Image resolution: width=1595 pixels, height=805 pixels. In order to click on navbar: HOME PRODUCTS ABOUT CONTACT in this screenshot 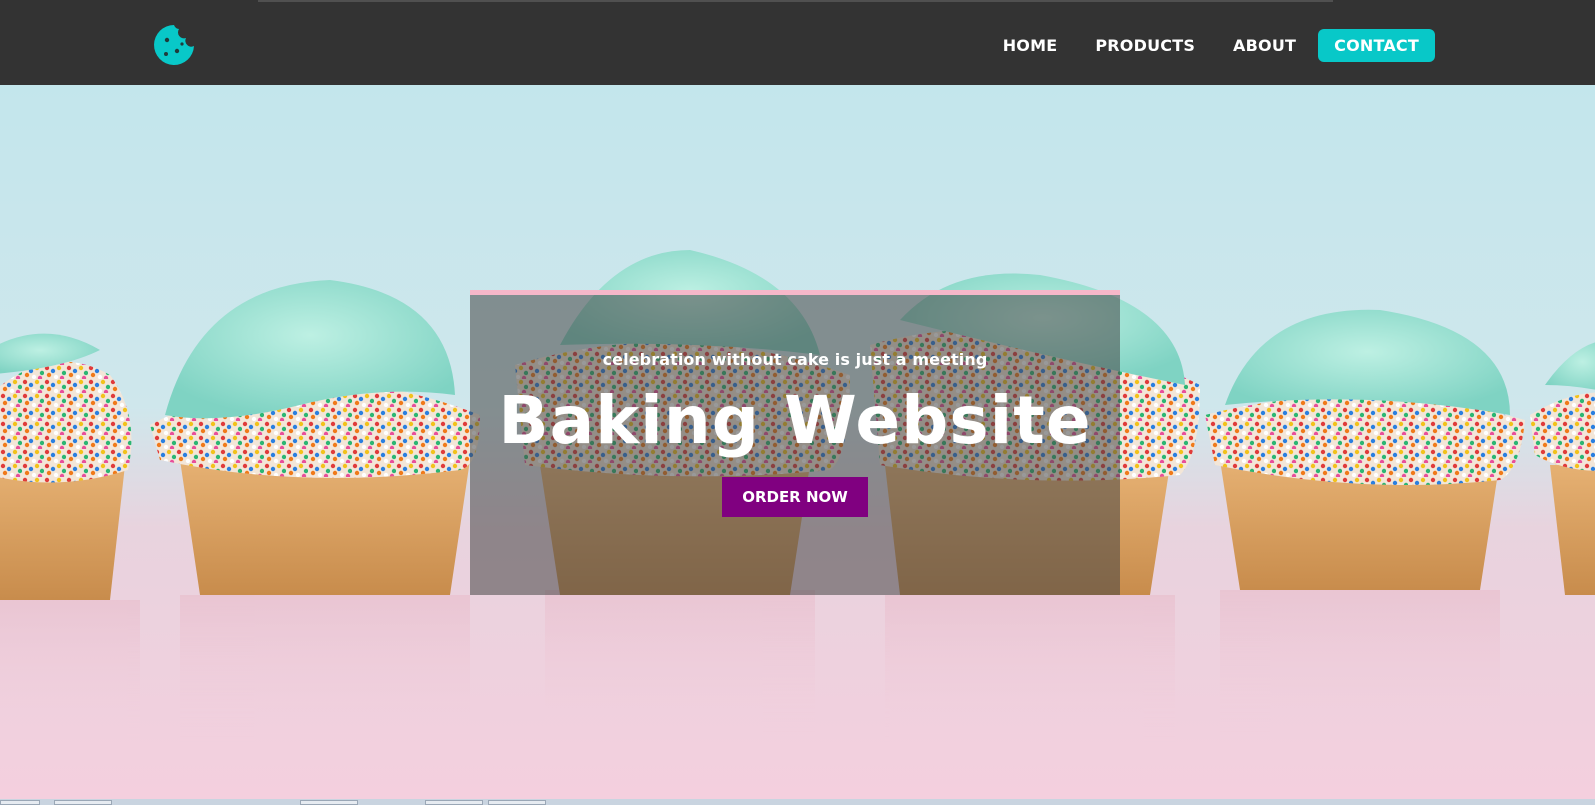, I will do `click(797, 42)`.